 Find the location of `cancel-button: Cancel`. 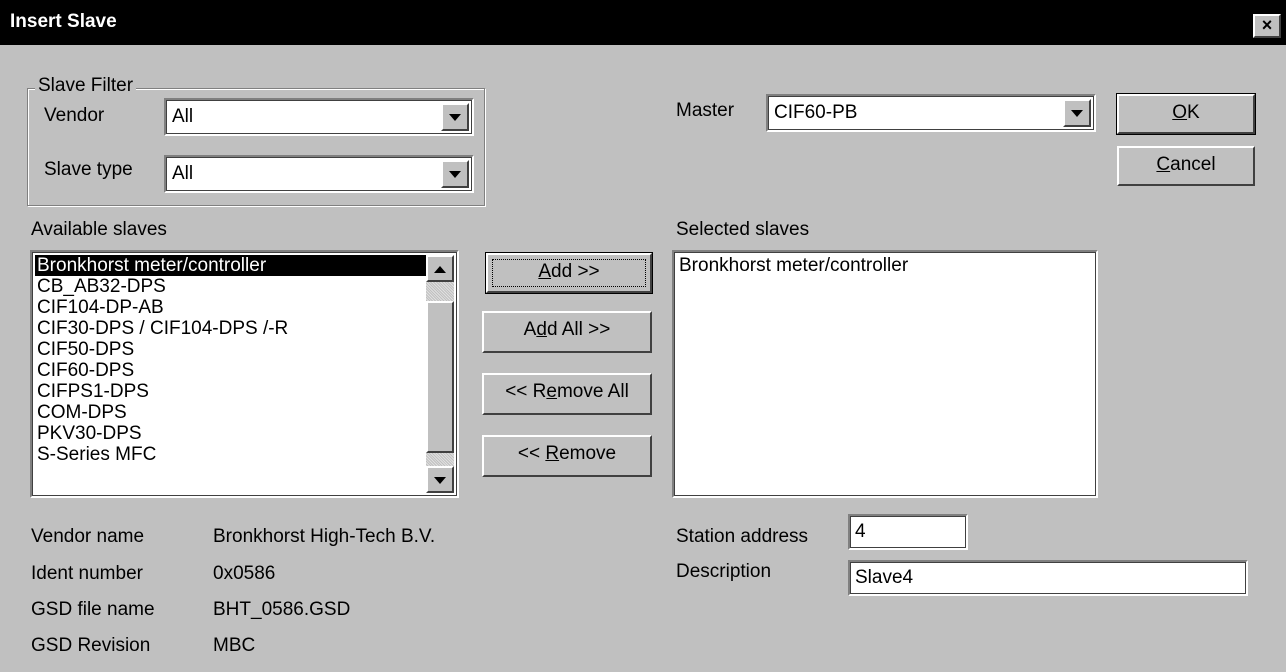

cancel-button: Cancel is located at coordinates (1186, 166).